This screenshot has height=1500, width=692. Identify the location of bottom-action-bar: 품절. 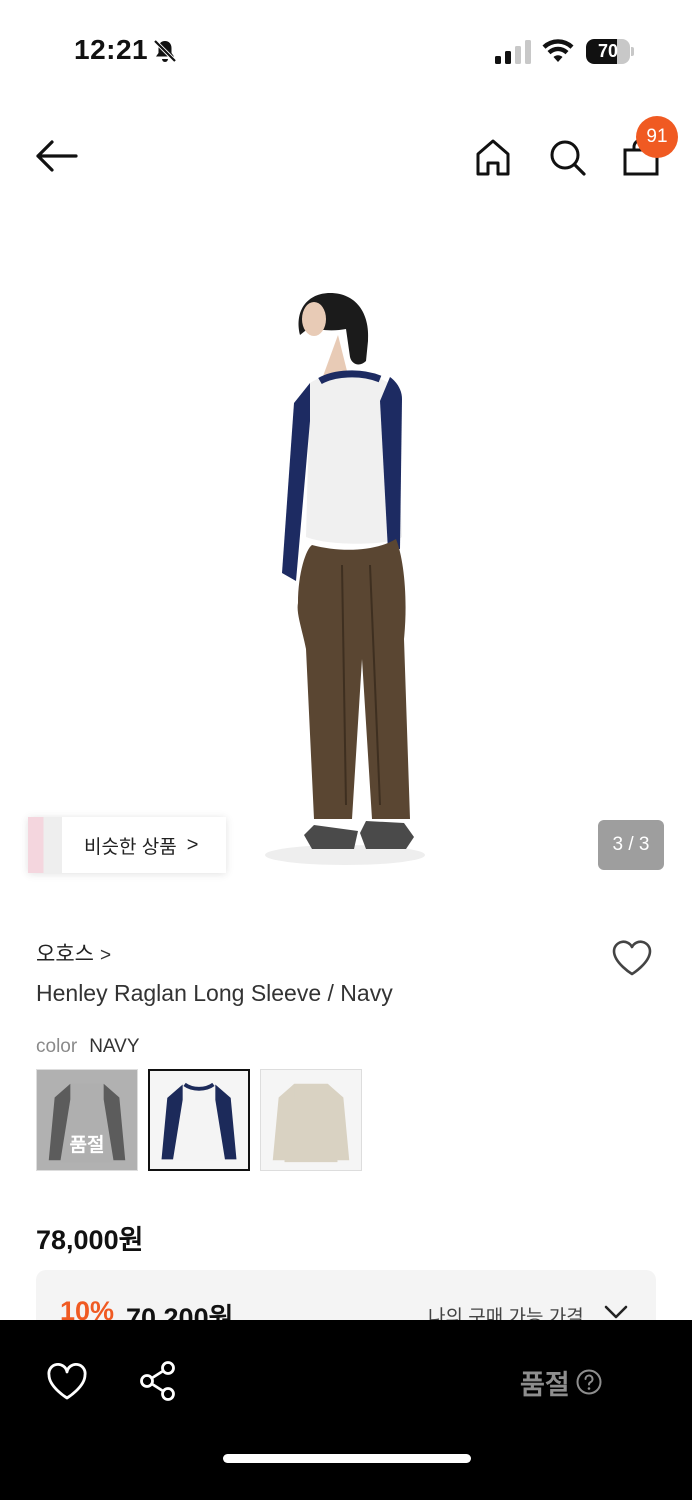
(346, 1410).